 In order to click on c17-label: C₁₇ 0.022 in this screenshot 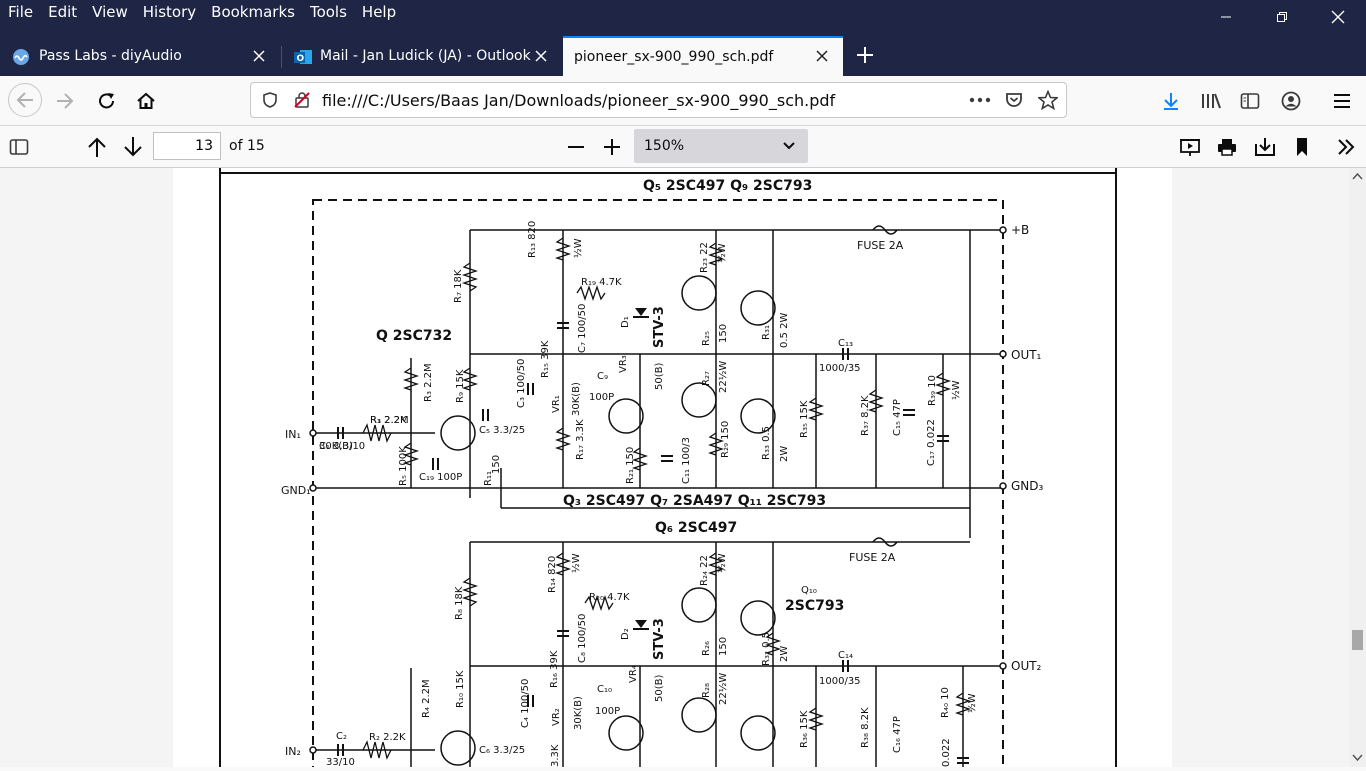, I will do `click(931, 442)`.